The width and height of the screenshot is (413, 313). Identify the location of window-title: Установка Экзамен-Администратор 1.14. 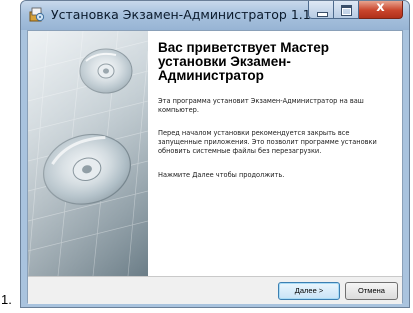
(185, 14).